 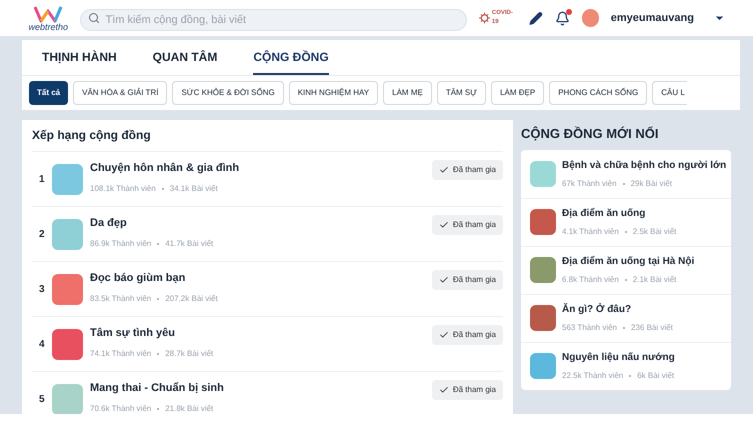 I want to click on logo-text: webtretho, so click(x=48, y=27).